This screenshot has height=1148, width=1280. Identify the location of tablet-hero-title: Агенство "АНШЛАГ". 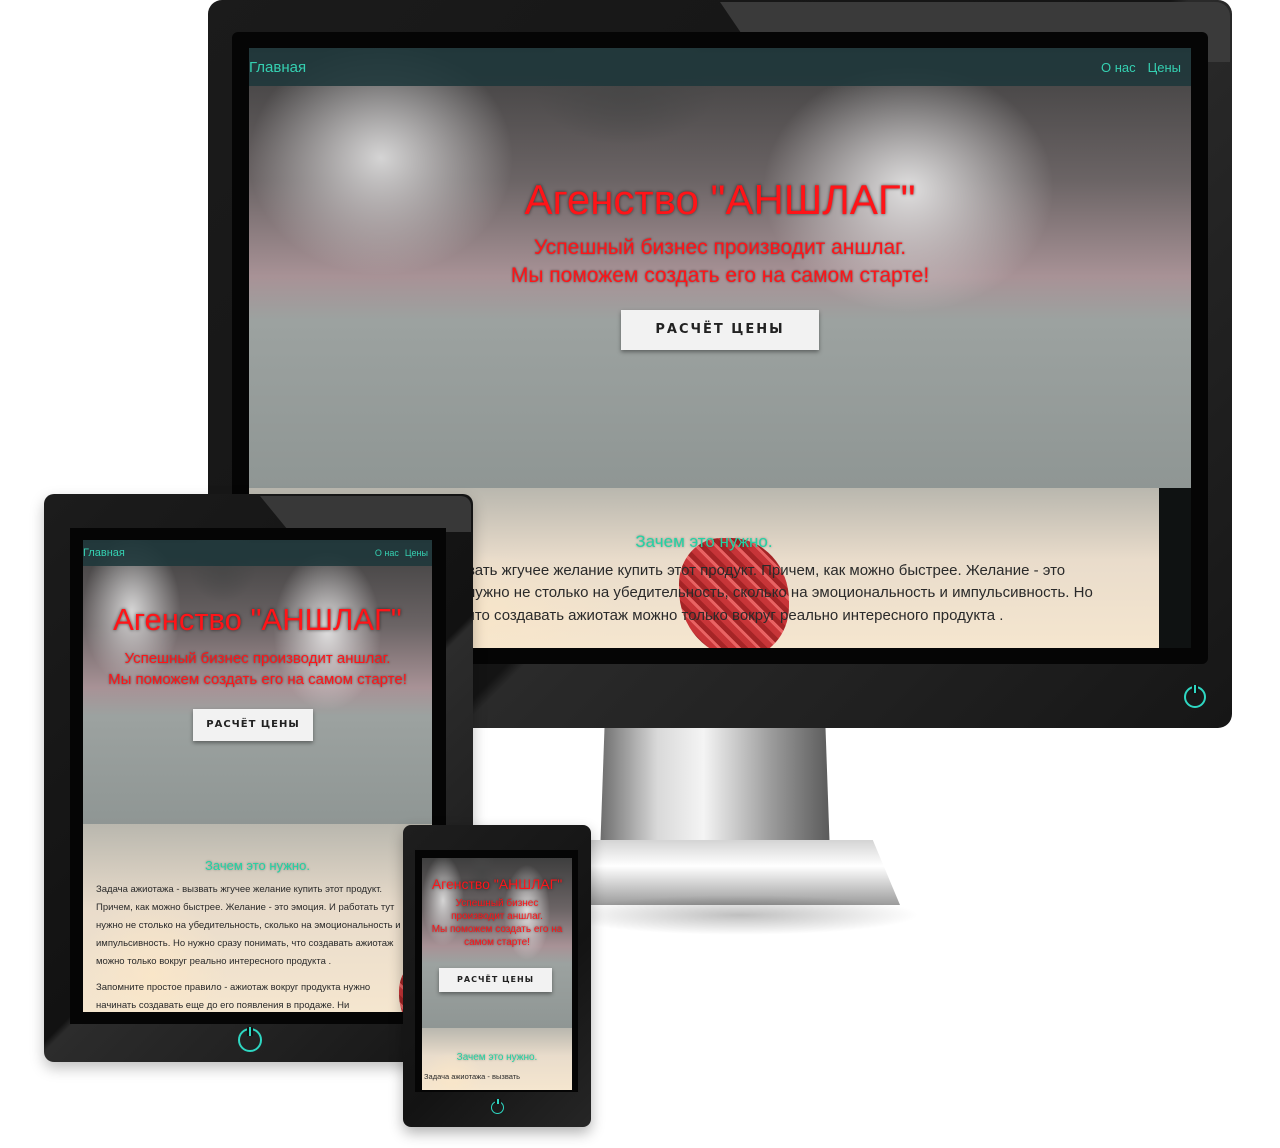
(257, 619).